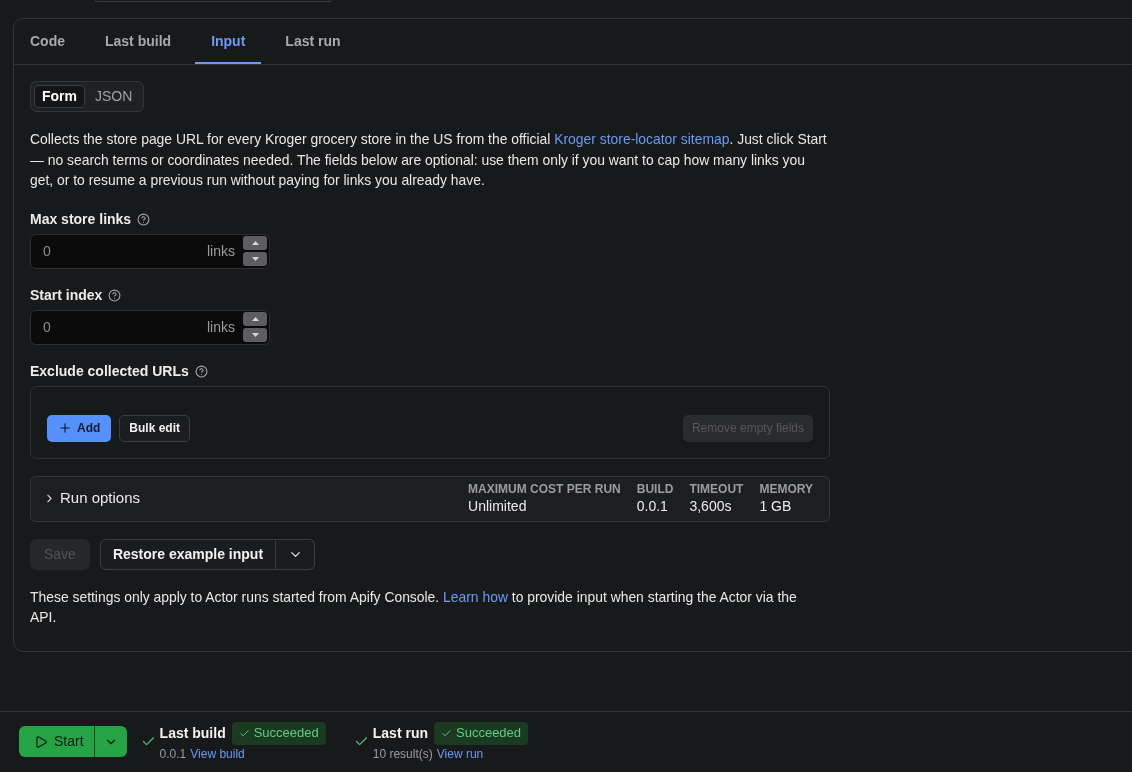 The image size is (1132, 772). What do you see at coordinates (173, 754) in the screenshot?
I see `status-detail: 0.0.1` at bounding box center [173, 754].